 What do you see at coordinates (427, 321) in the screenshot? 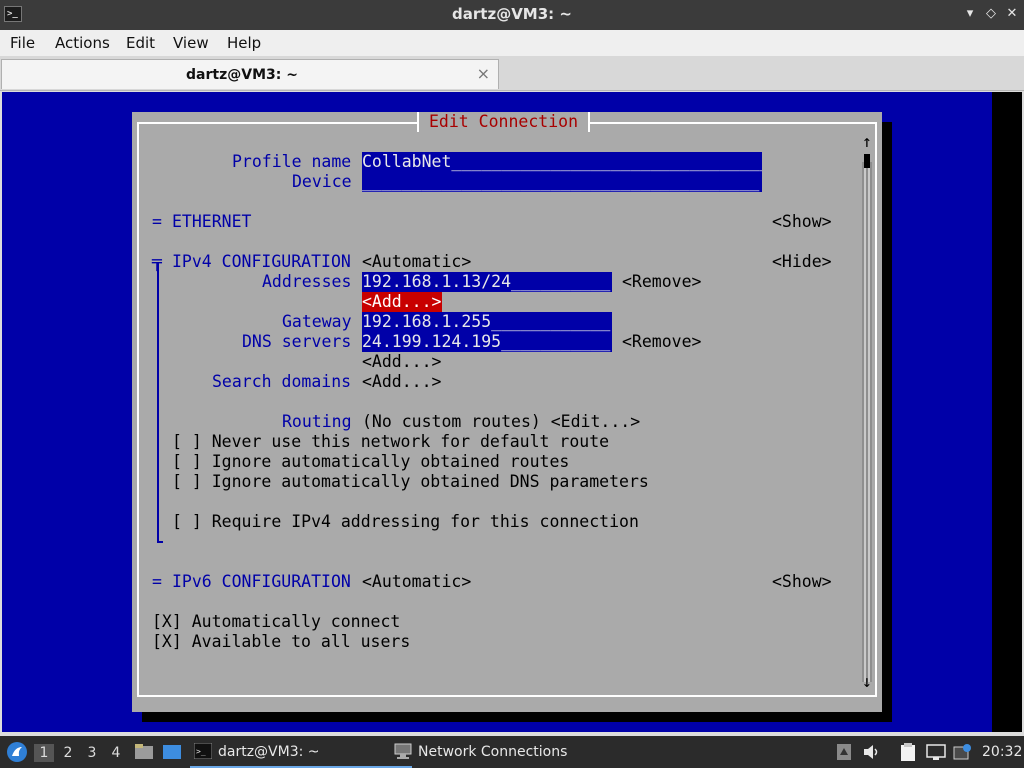
I see `gateway-value: 192.168.1.255` at bounding box center [427, 321].